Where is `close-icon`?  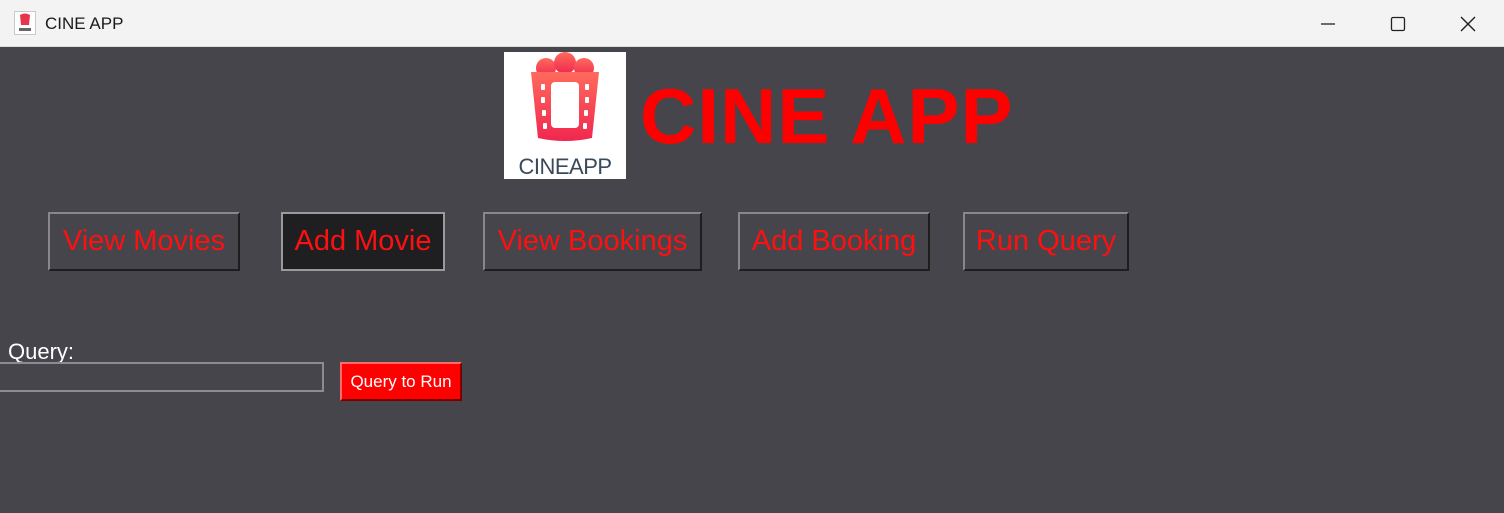 close-icon is located at coordinates (1468, 23).